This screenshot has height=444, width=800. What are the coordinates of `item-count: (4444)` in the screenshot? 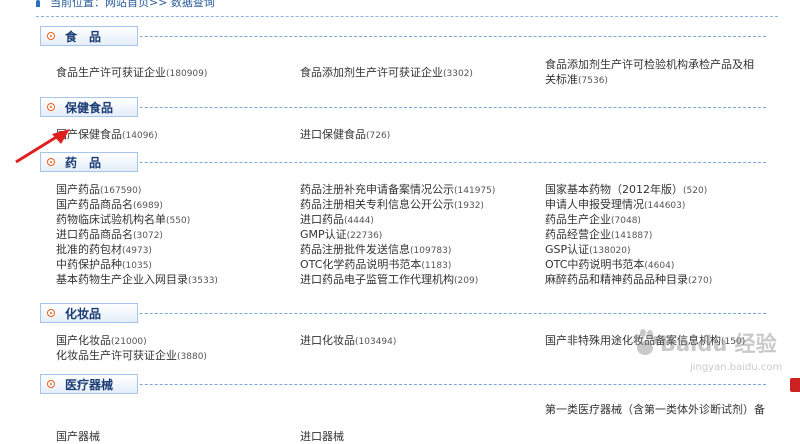 It's located at (359, 221).